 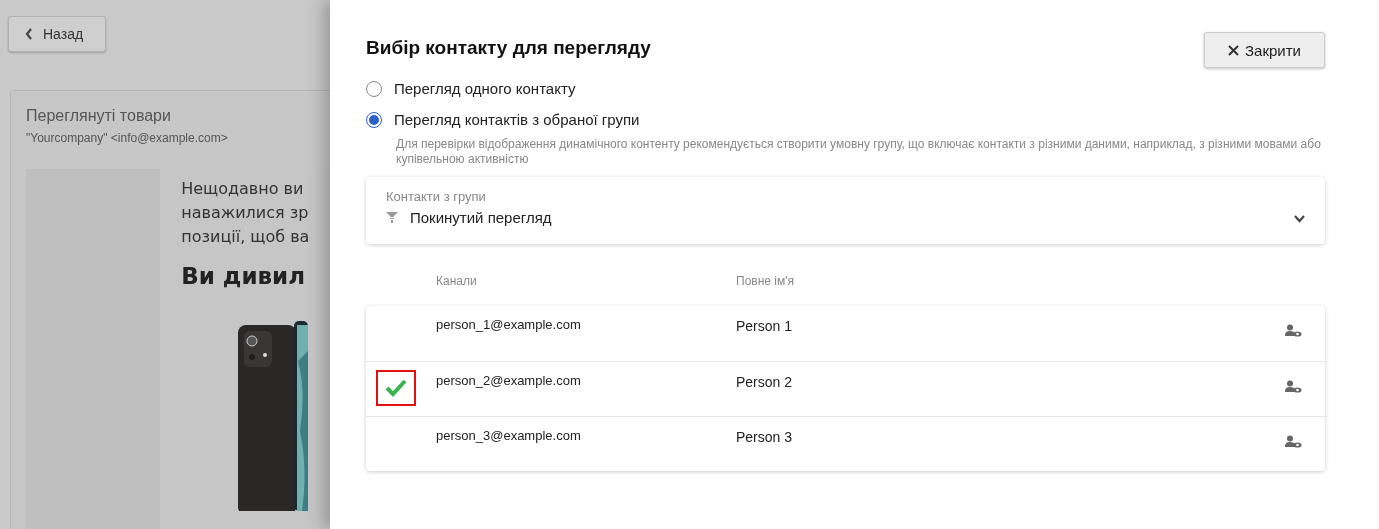 What do you see at coordinates (392, 217) in the screenshot?
I see `filter-icon` at bounding box center [392, 217].